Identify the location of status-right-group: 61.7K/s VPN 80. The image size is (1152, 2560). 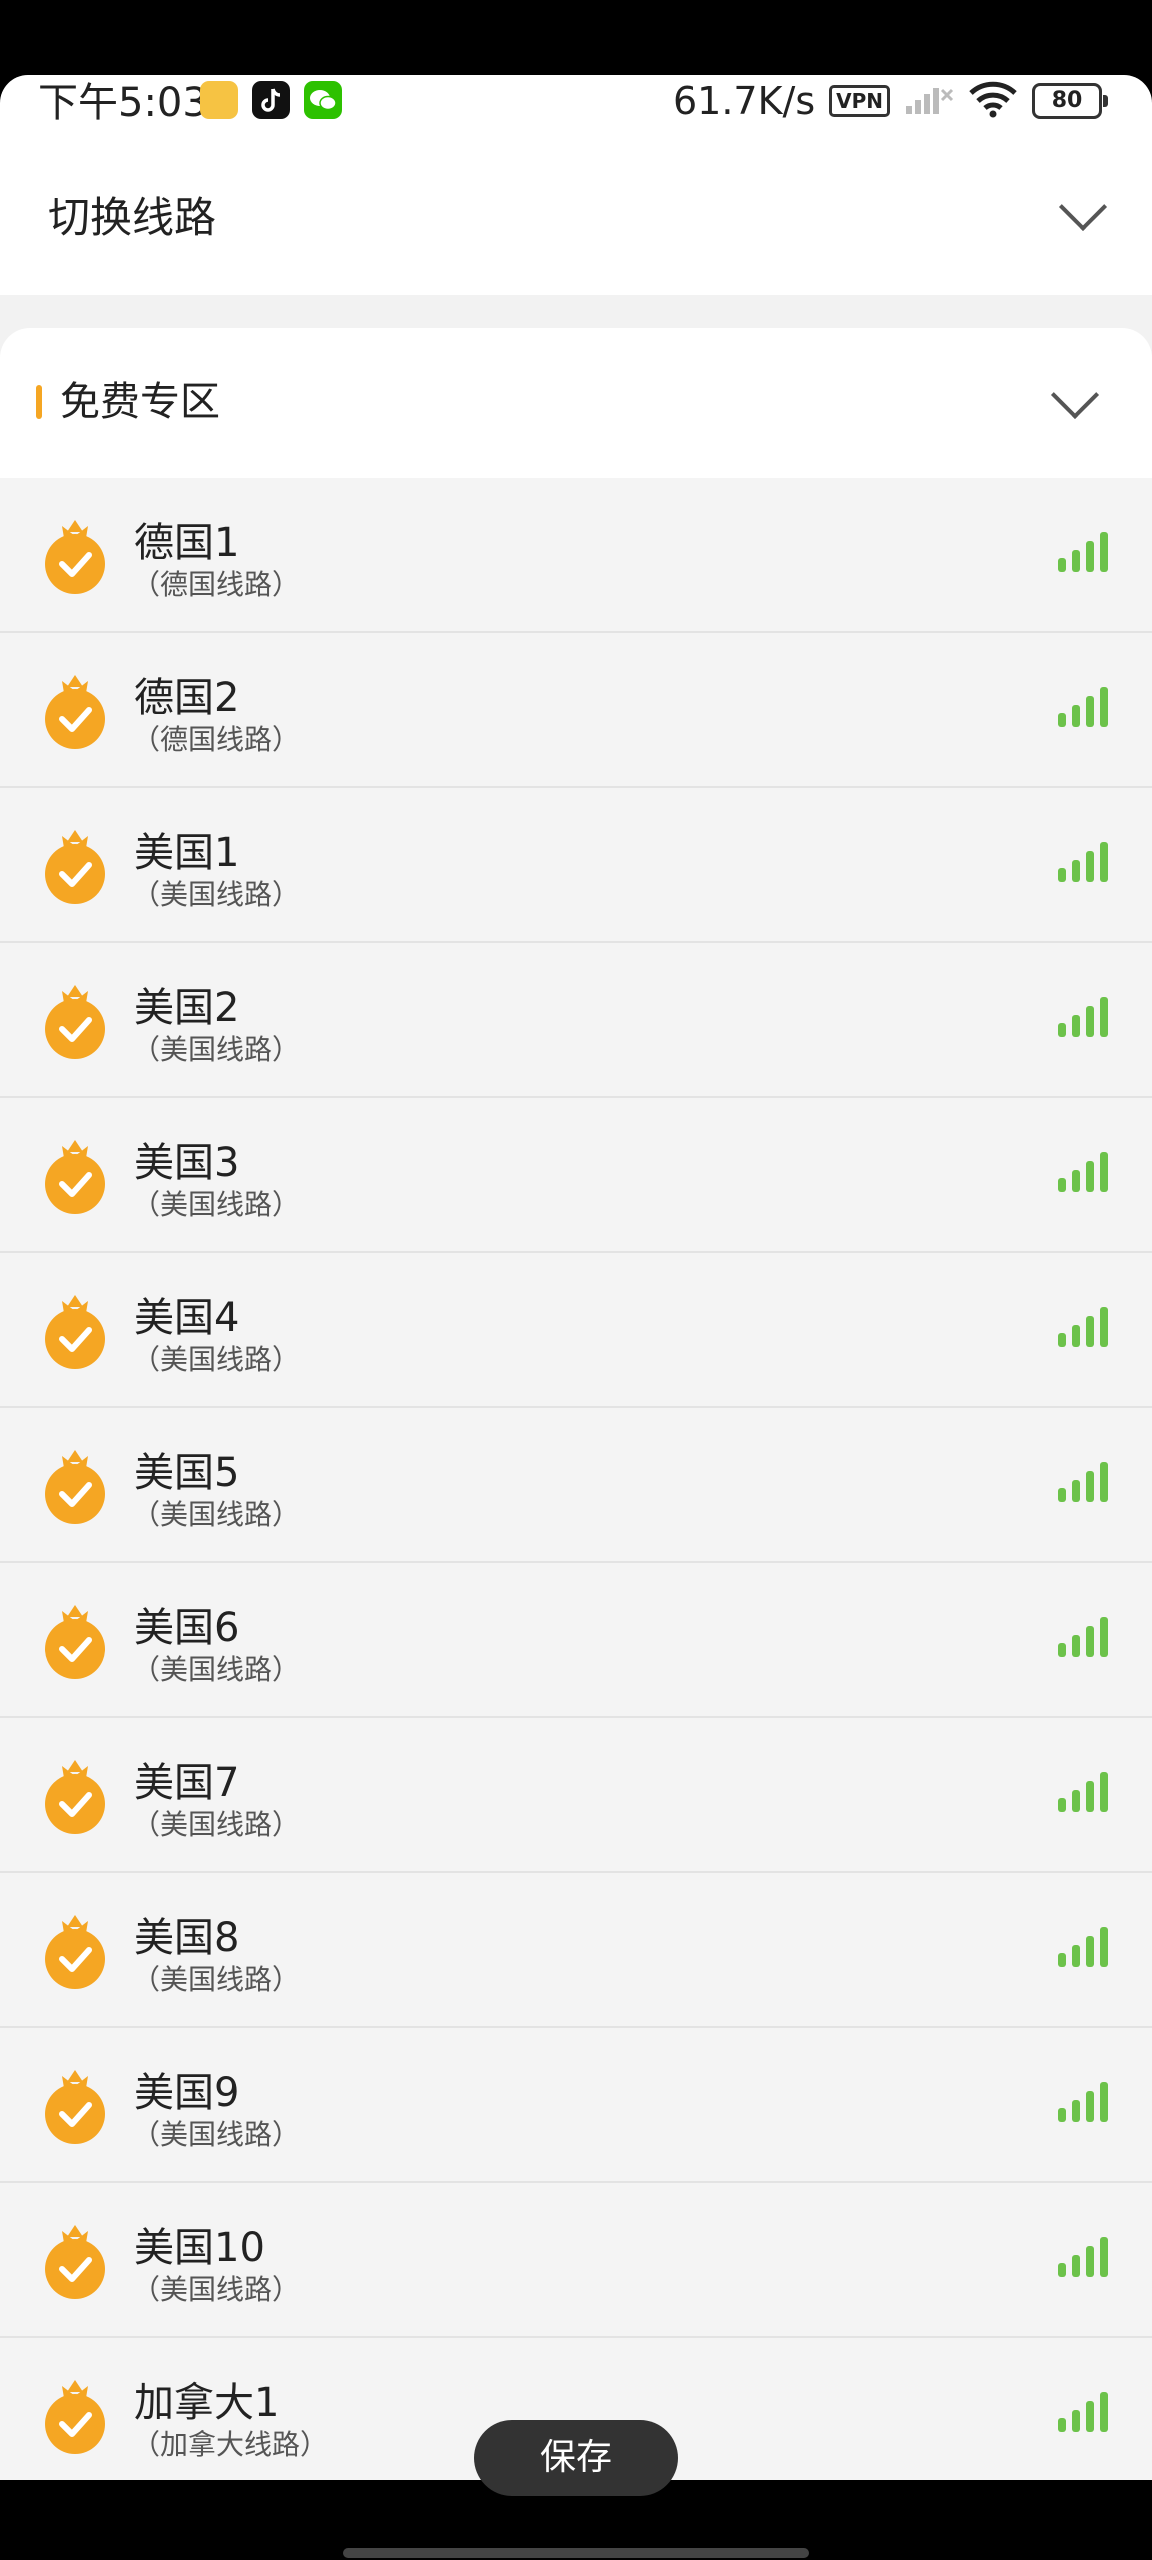
(890, 101).